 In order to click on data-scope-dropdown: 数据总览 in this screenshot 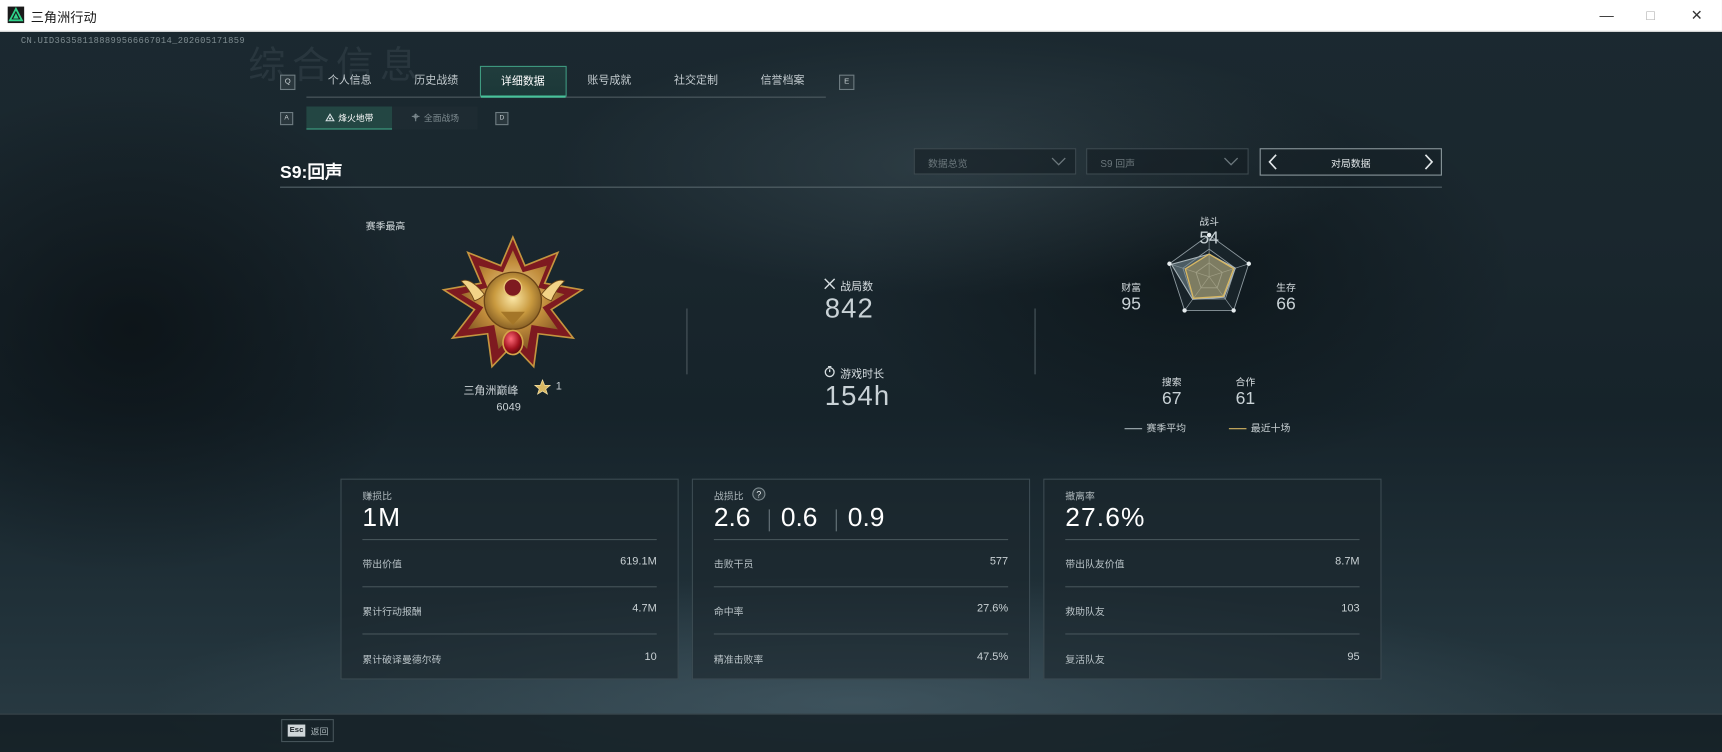, I will do `click(995, 161)`.